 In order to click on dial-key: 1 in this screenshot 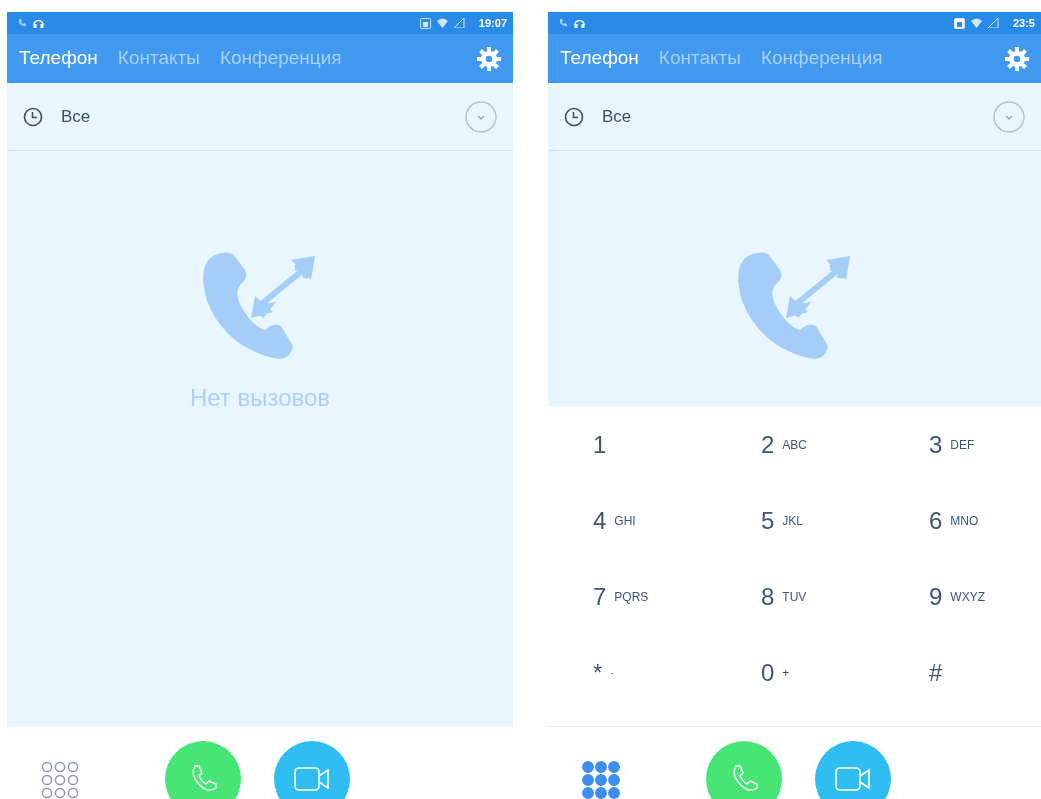, I will do `click(600, 445)`.